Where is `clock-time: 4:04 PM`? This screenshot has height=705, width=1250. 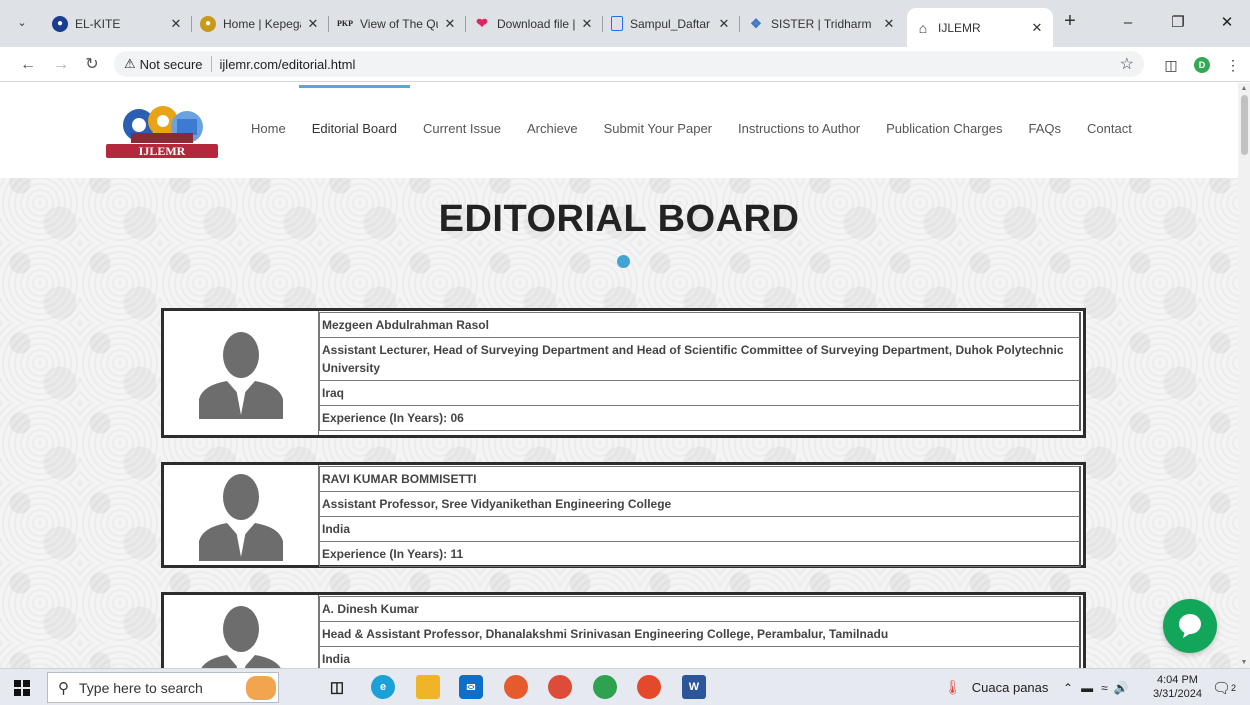
clock-time: 4:04 PM is located at coordinates (1177, 680).